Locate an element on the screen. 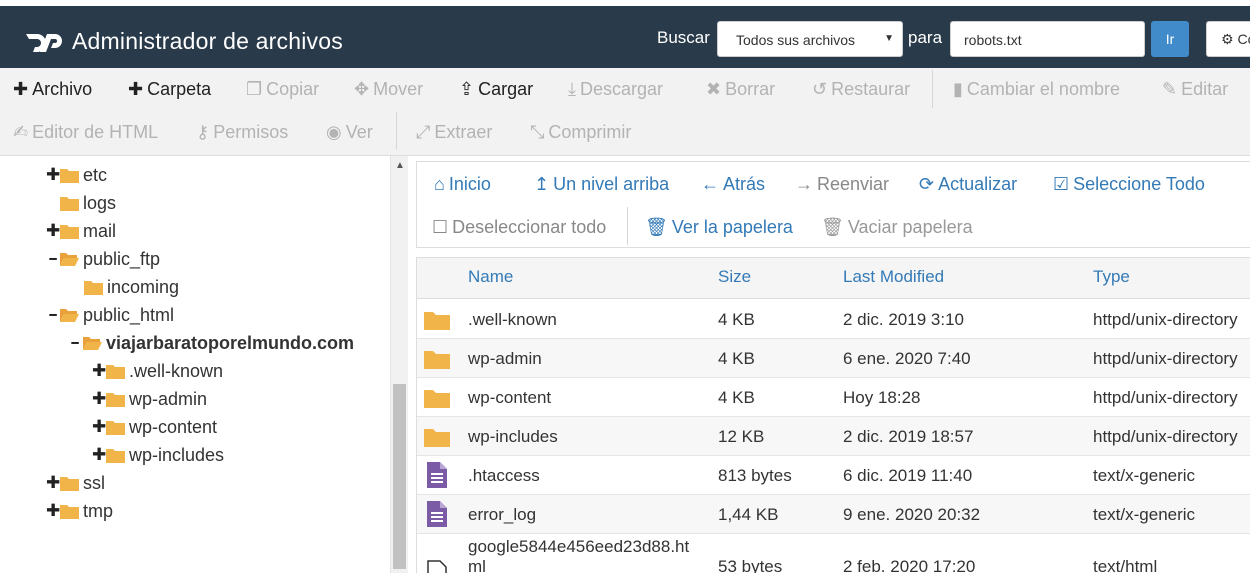 The image size is (1250, 573). tree-node: ━ public_ftp is located at coordinates (195, 259).